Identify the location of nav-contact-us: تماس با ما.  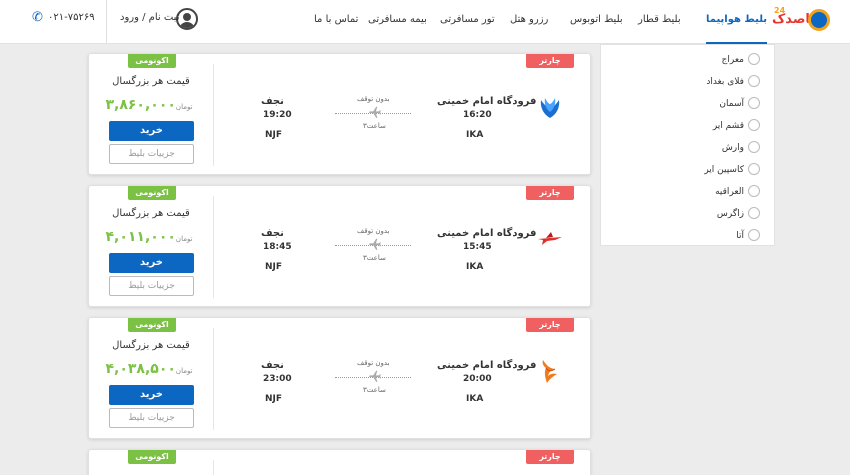
(336, 22).